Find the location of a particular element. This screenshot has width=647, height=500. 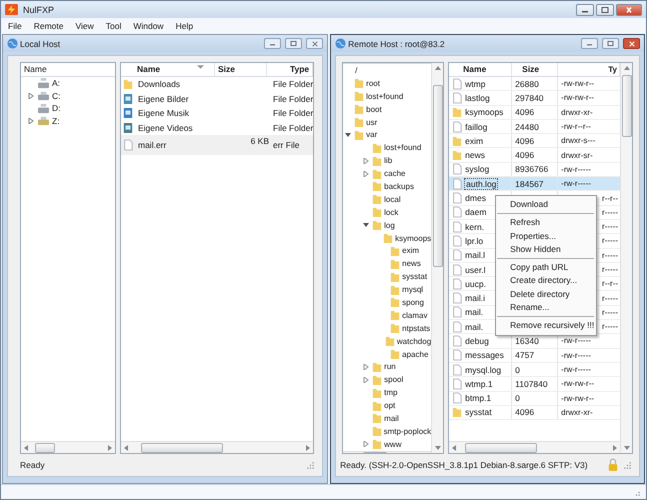

file-row: lastlog 297840 -rw-rw-r-- is located at coordinates (534, 98).